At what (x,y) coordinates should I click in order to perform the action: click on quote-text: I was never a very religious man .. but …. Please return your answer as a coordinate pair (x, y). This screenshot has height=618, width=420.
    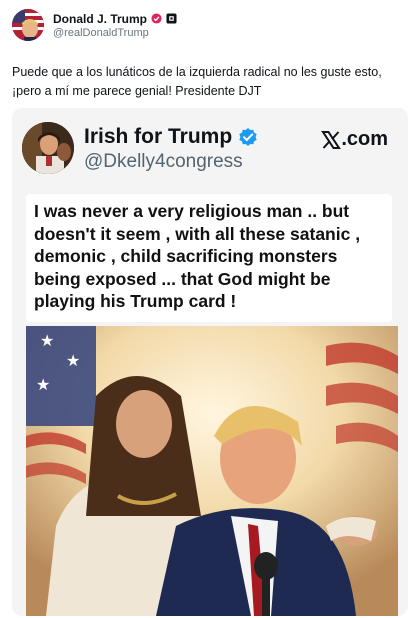
    Looking at the image, I should click on (197, 256).